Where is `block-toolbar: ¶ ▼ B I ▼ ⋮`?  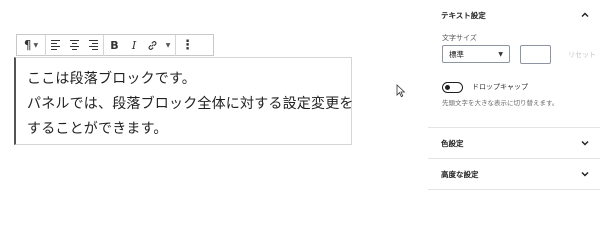
block-toolbar: ¶ ▼ B I ▼ ⋮ is located at coordinates (115, 45).